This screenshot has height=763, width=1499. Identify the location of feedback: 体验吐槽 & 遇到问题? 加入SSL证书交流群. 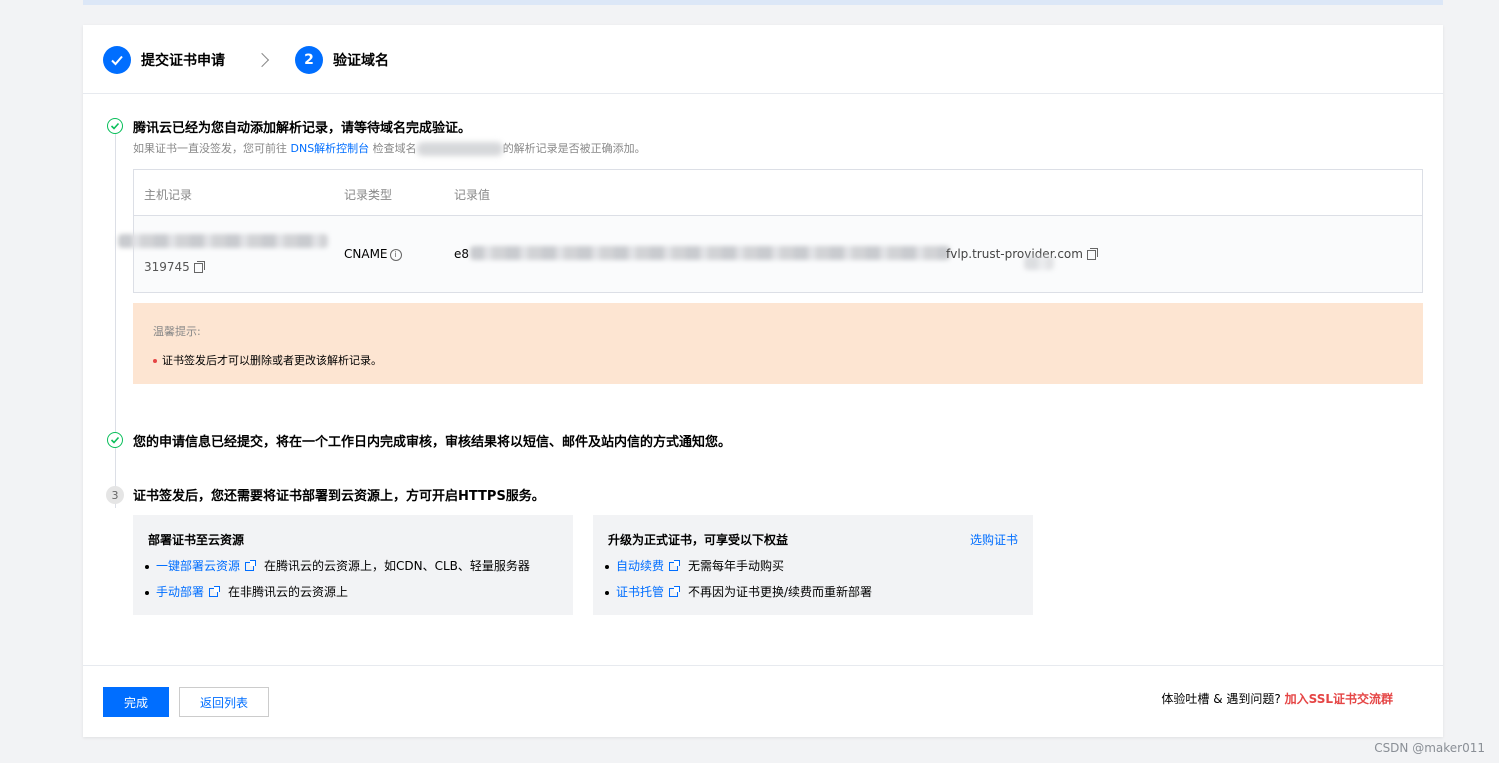
(1277, 698).